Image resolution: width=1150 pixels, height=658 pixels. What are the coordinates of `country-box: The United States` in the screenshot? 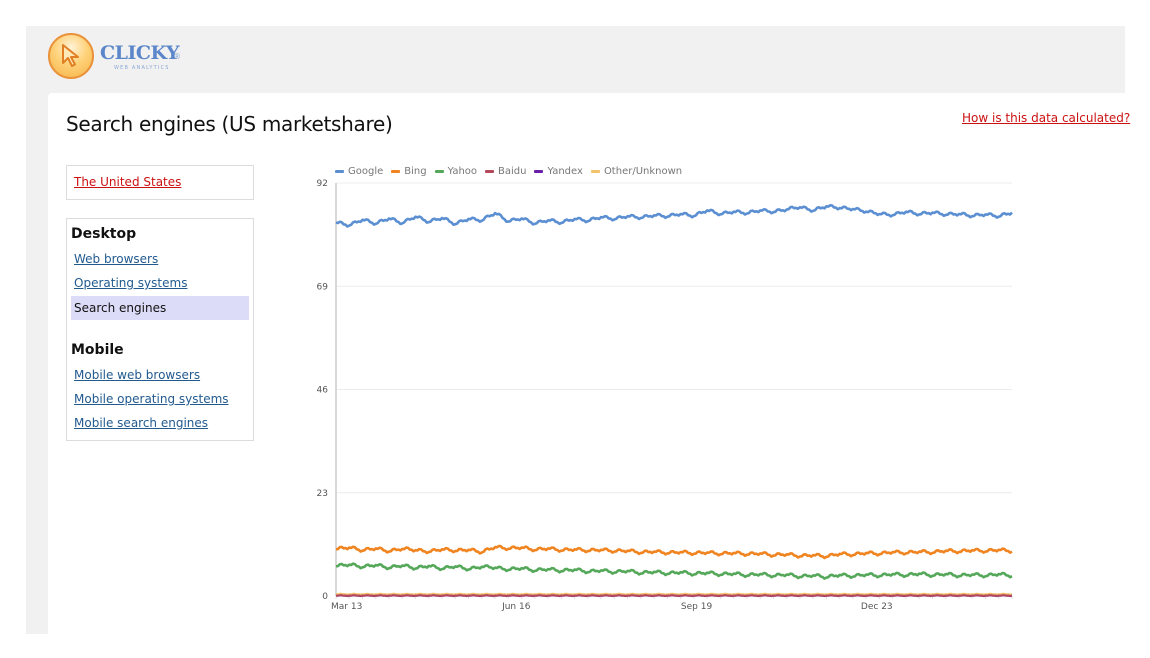 It's located at (160, 182).